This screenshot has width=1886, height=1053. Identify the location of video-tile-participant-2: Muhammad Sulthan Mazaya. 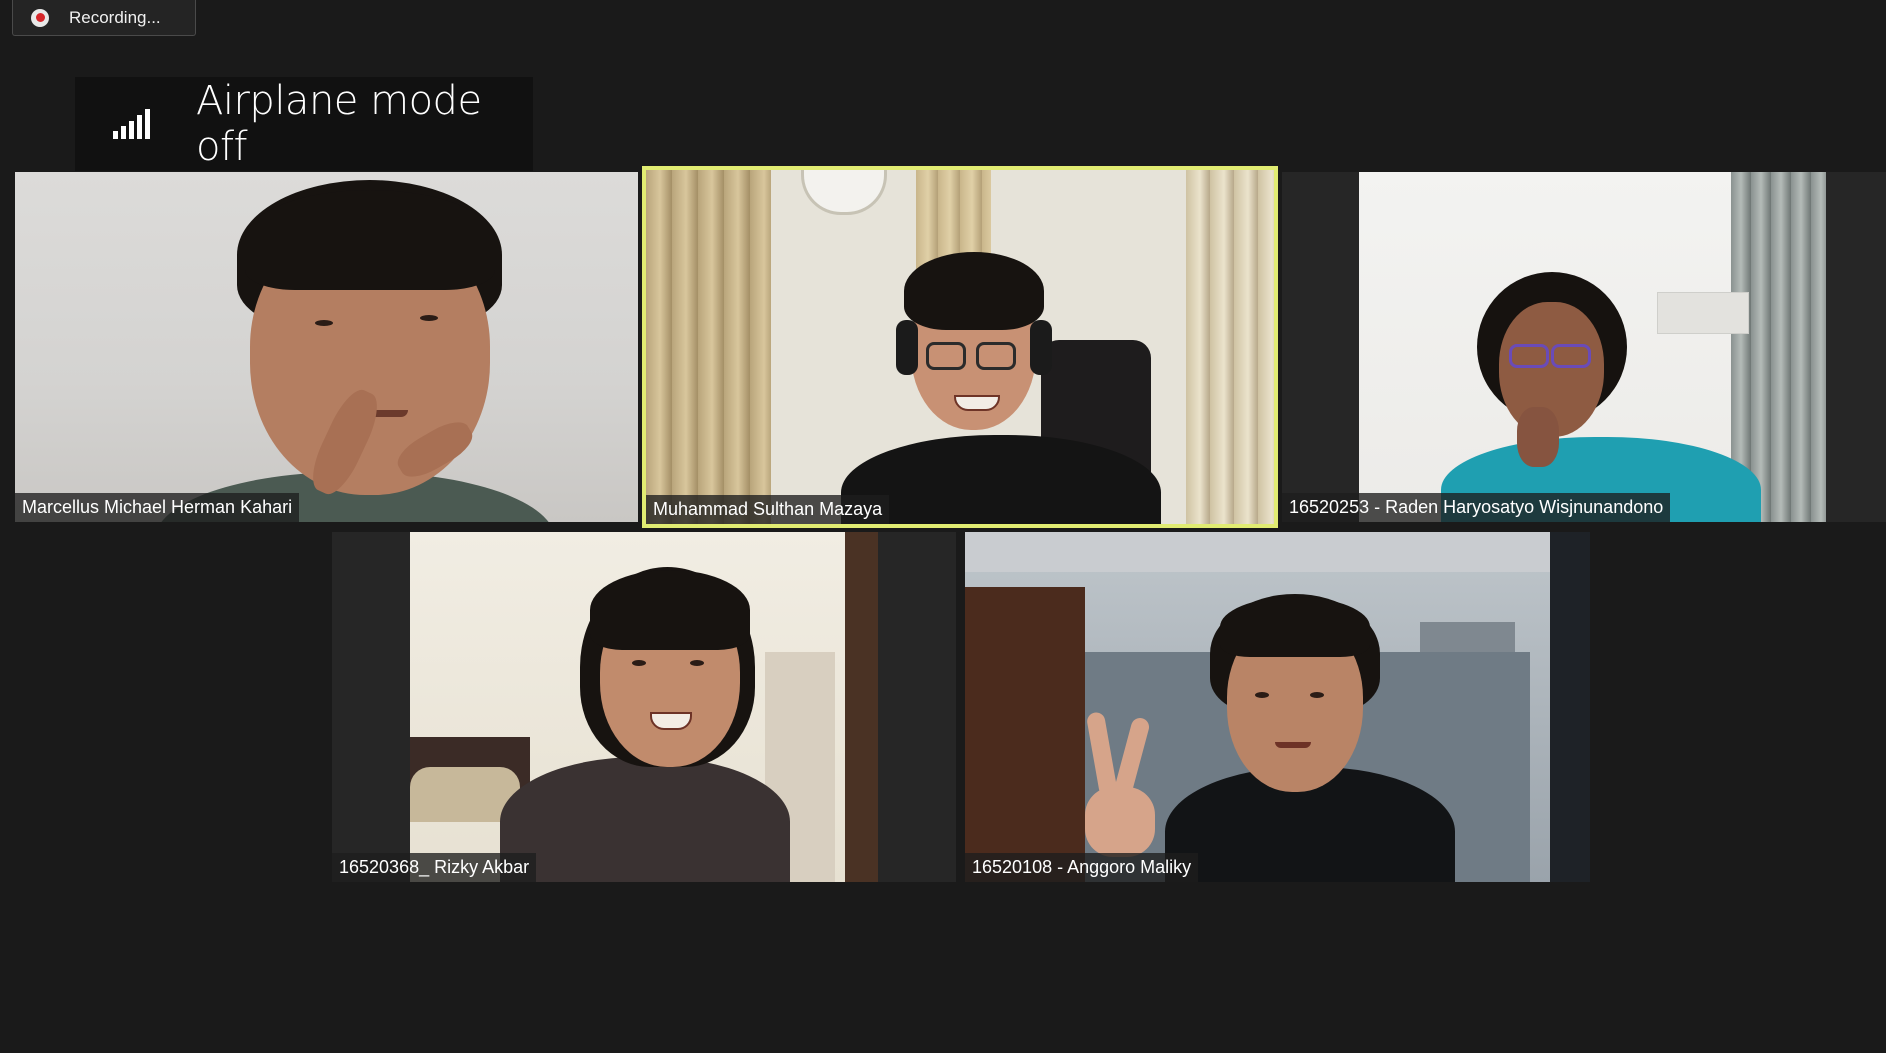
(960, 347).